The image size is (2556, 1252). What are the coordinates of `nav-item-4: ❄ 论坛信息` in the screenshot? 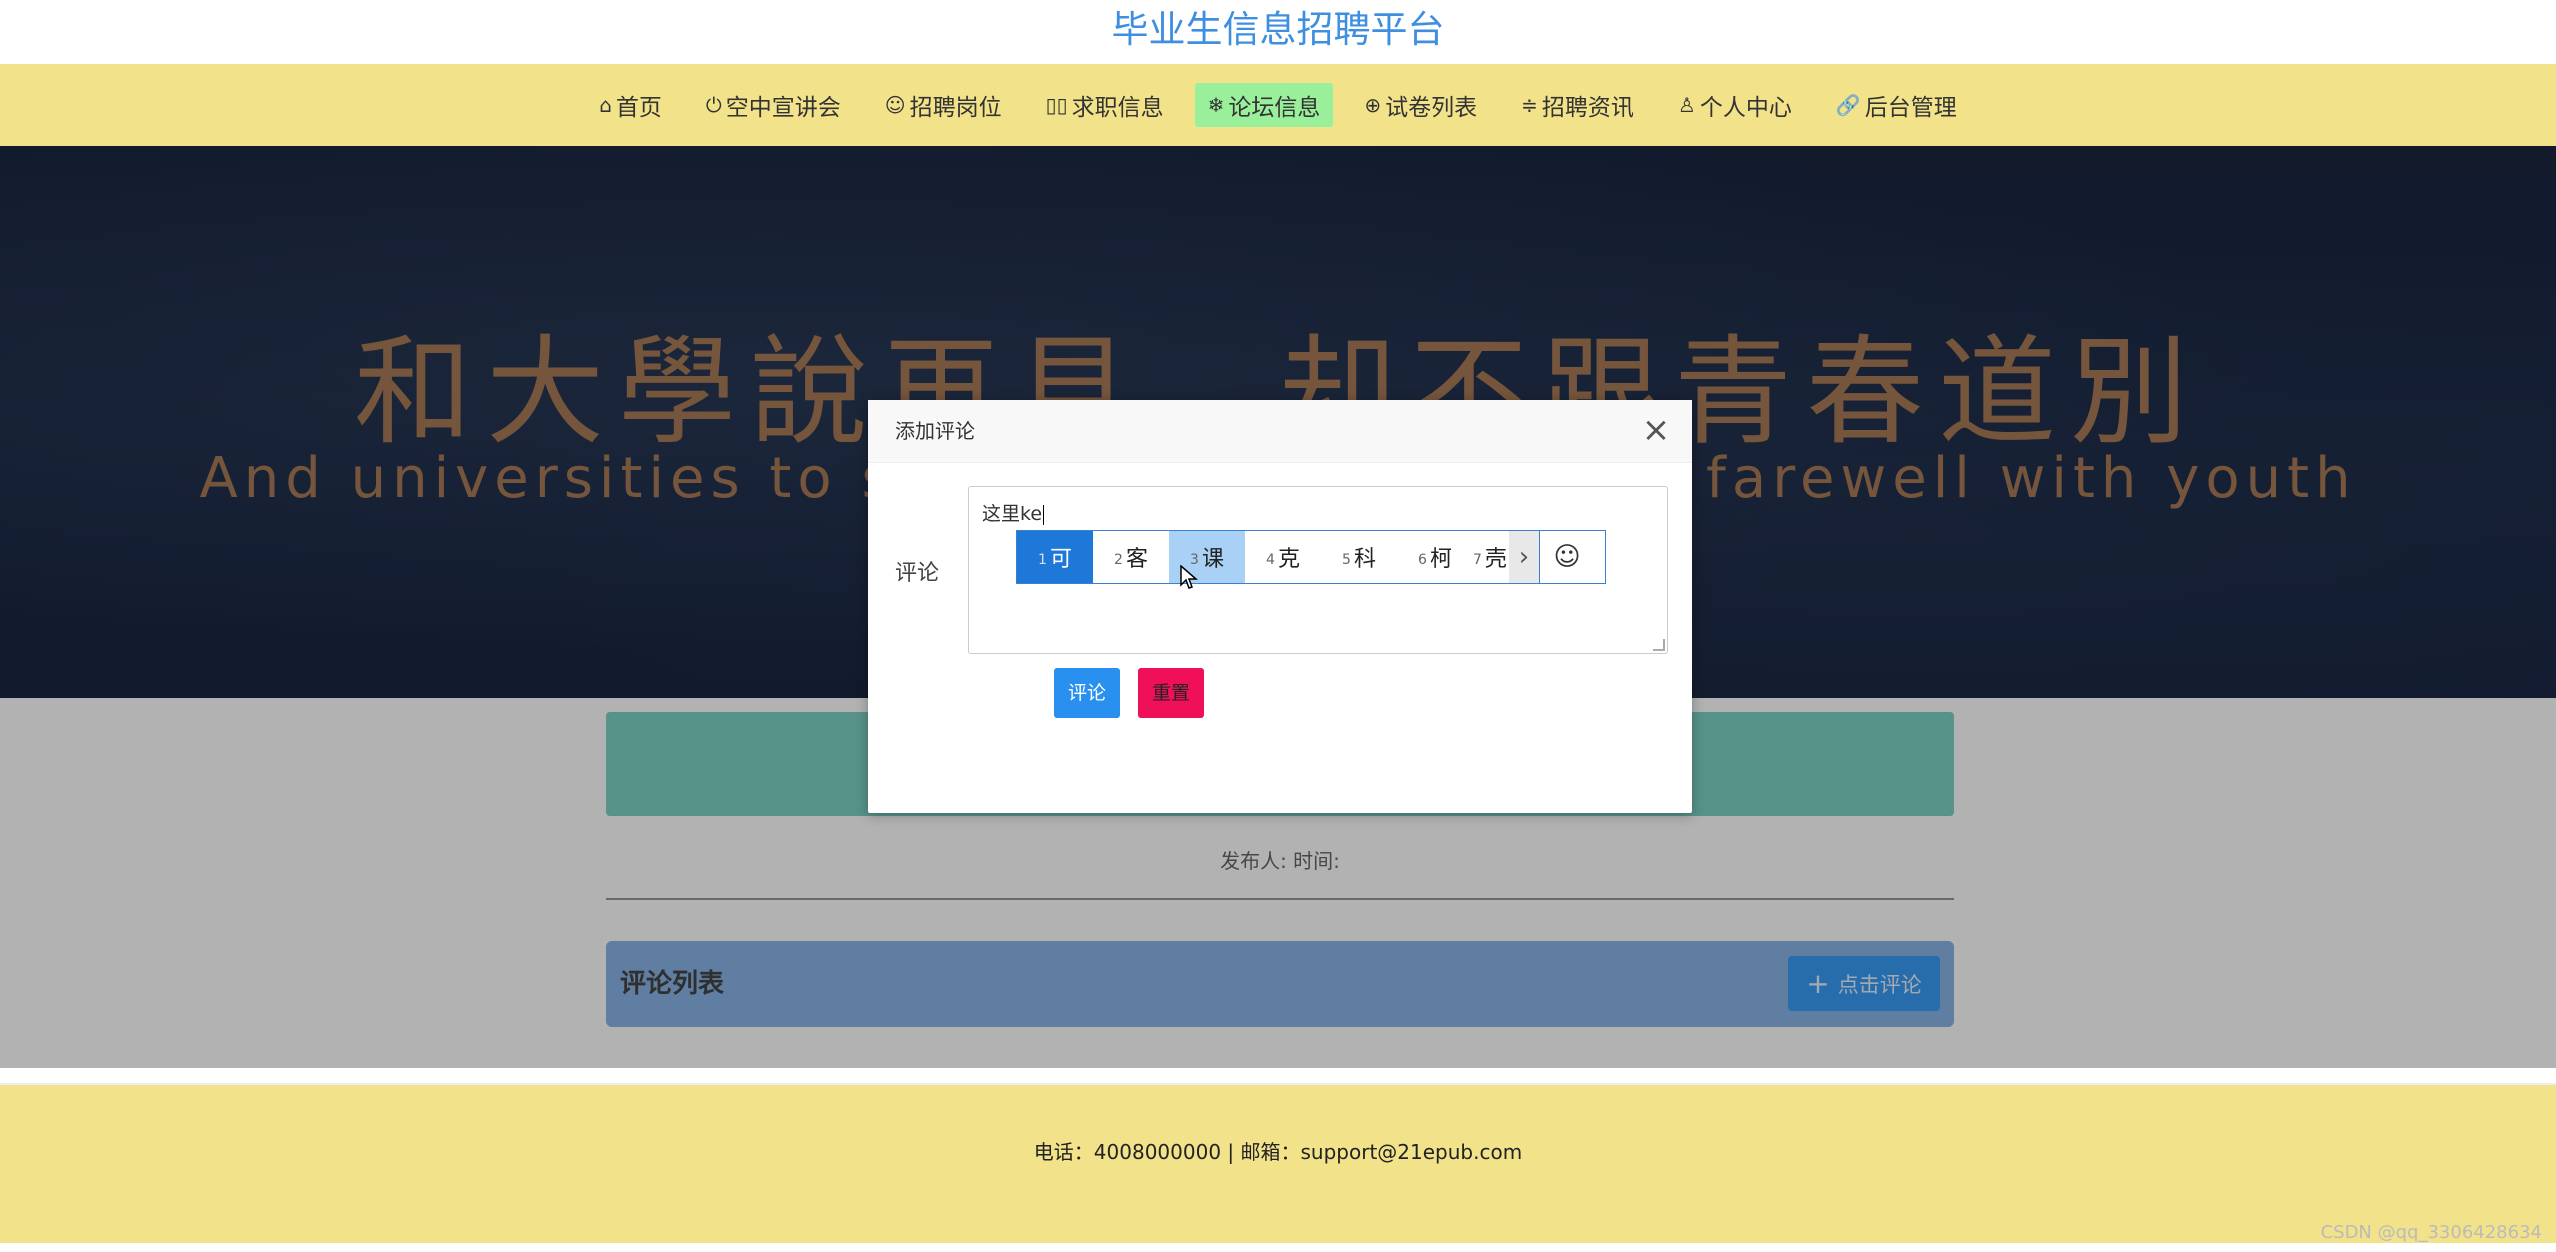 It's located at (1264, 105).